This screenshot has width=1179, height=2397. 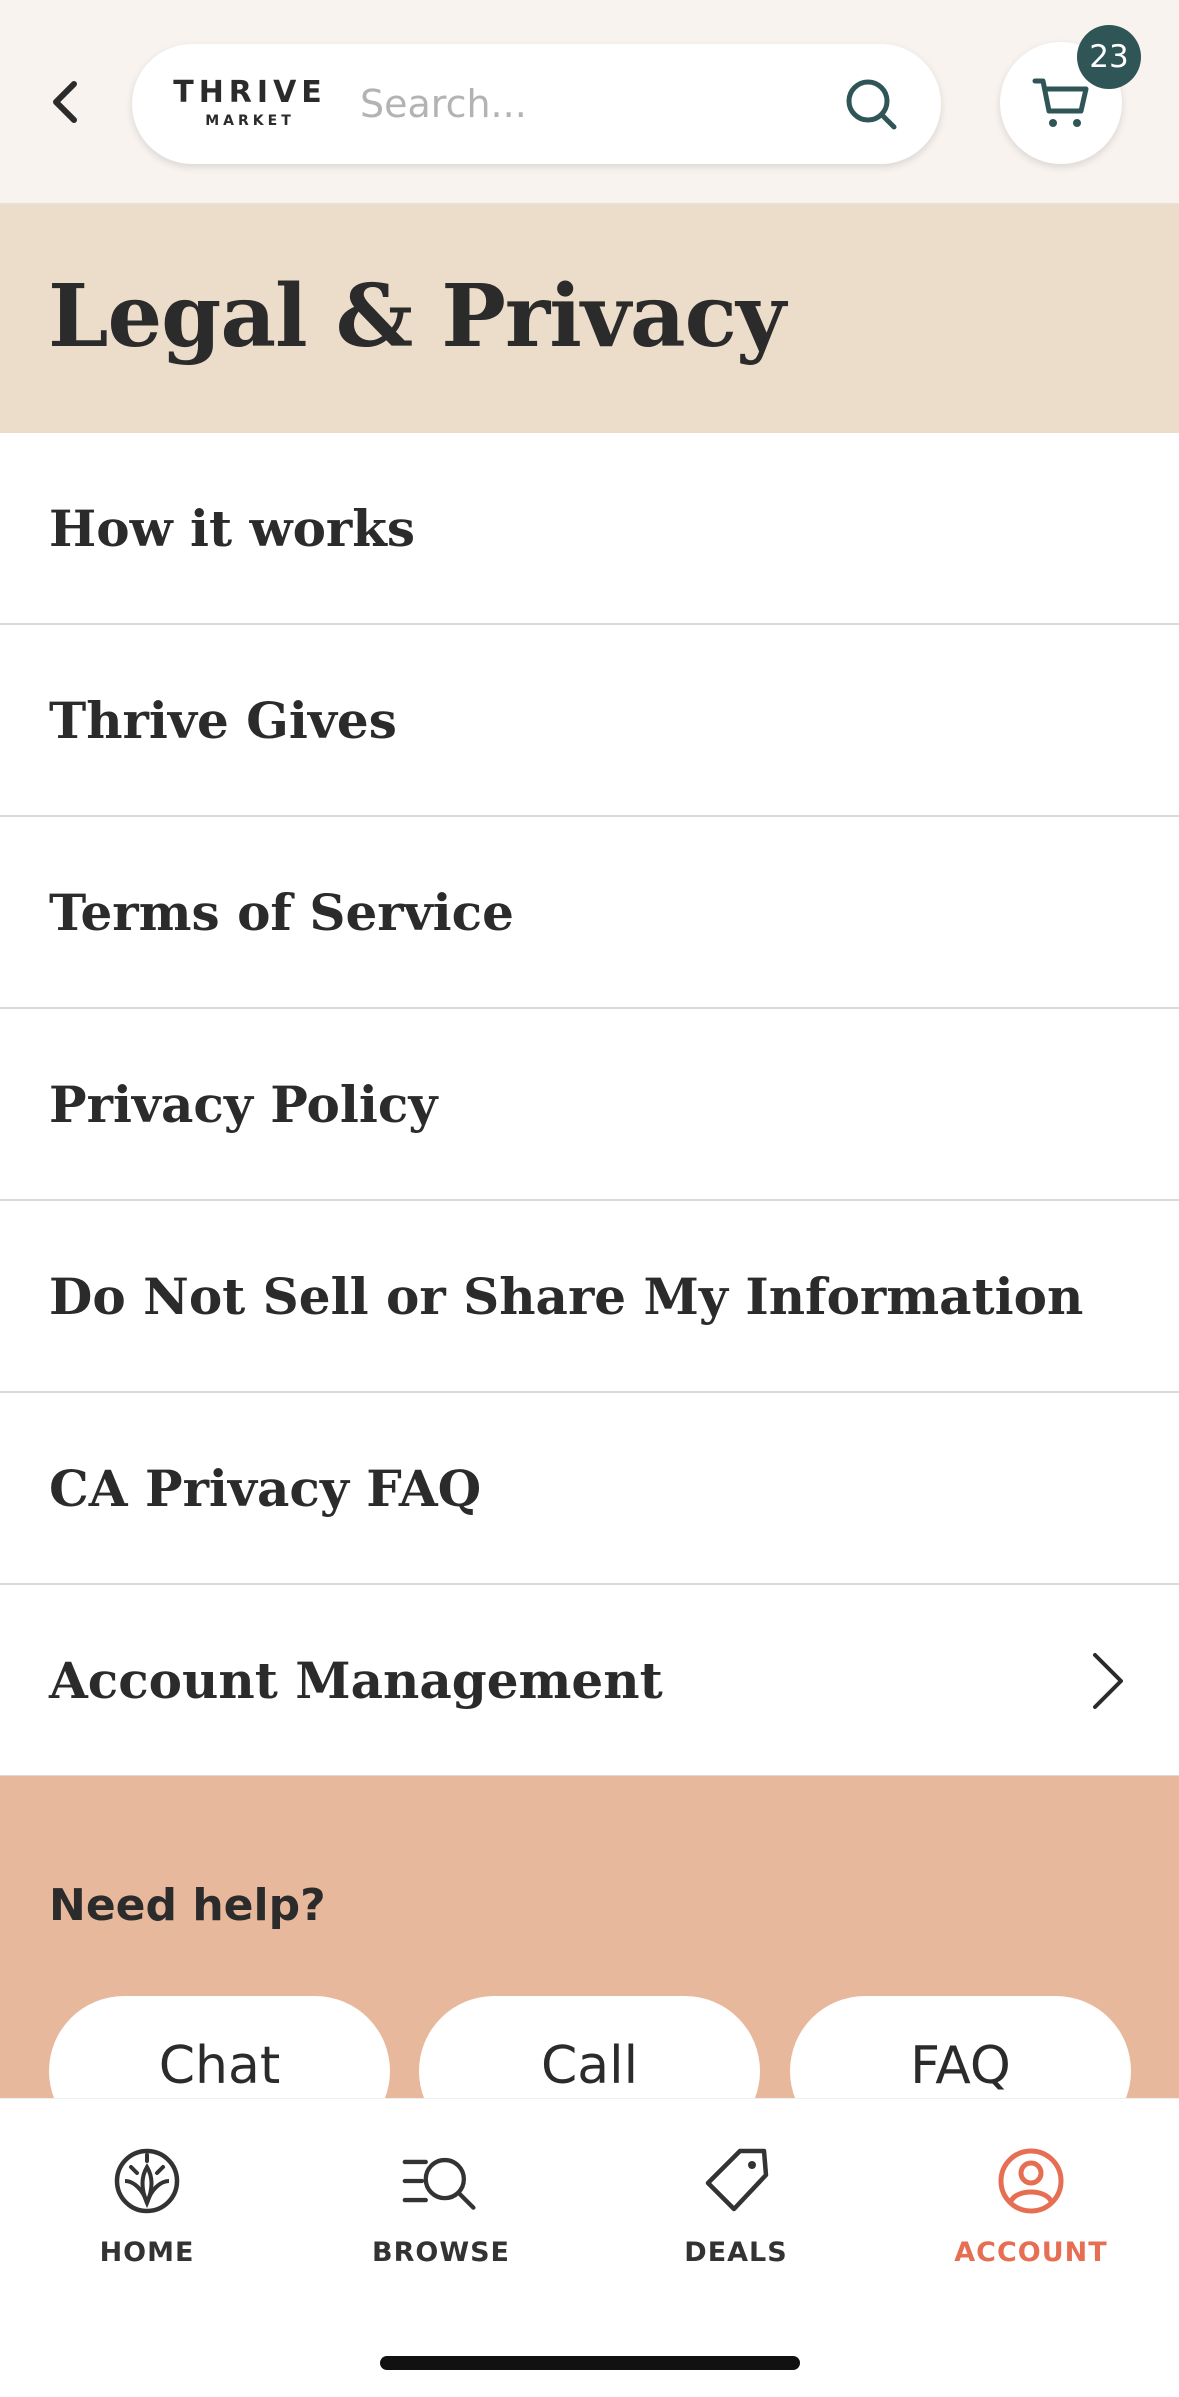 I want to click on page-title: Legal & Privacy, so click(x=417, y=316).